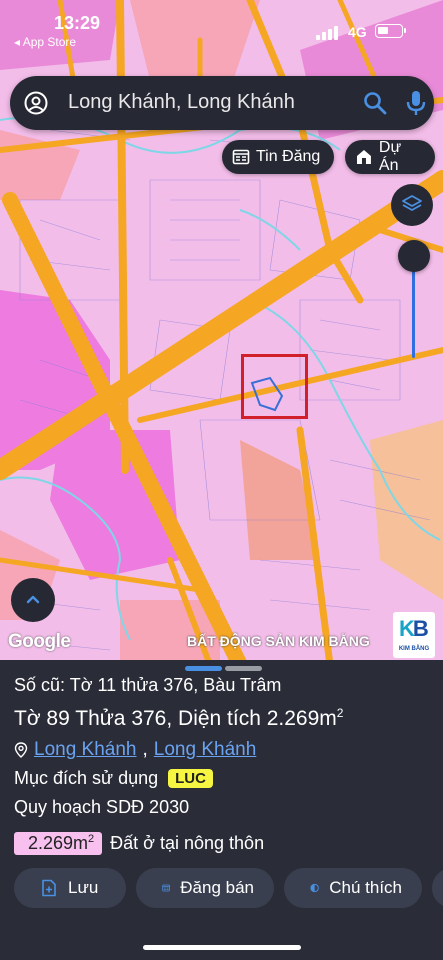 The width and height of the screenshot is (443, 960). Describe the element at coordinates (148, 685) in the screenshot. I see `old-parcel-info: Số cũ: Tờ 11 thửa 376, Bàu Trâm` at that location.